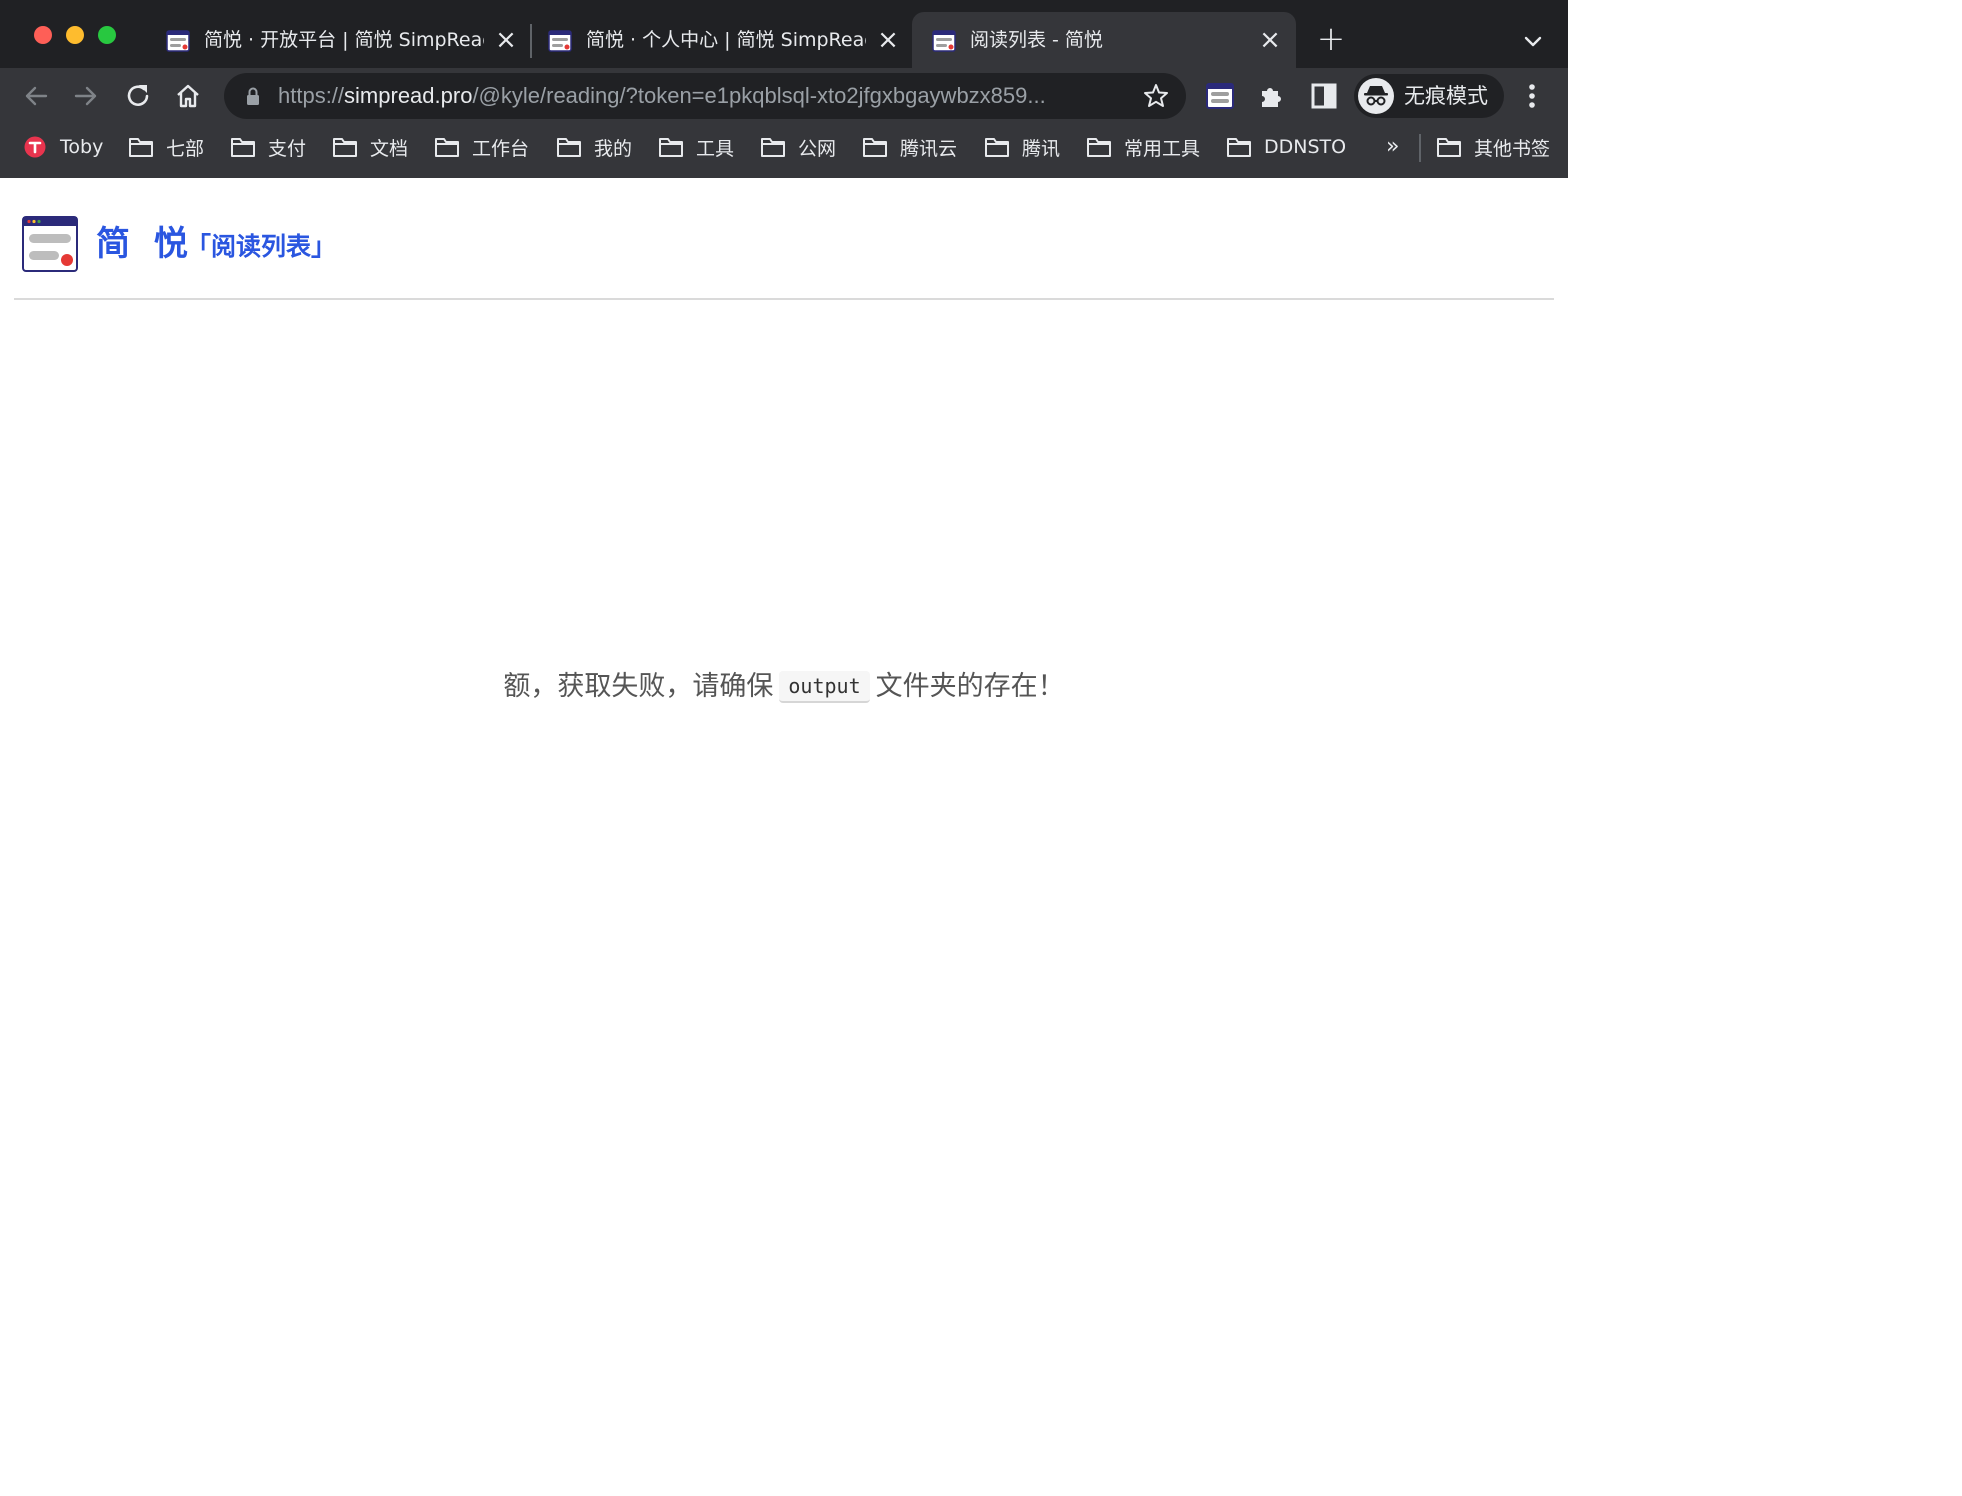 The width and height of the screenshot is (1962, 1496). I want to click on other-bookmarks-folder: 其他书签, so click(1493, 147).